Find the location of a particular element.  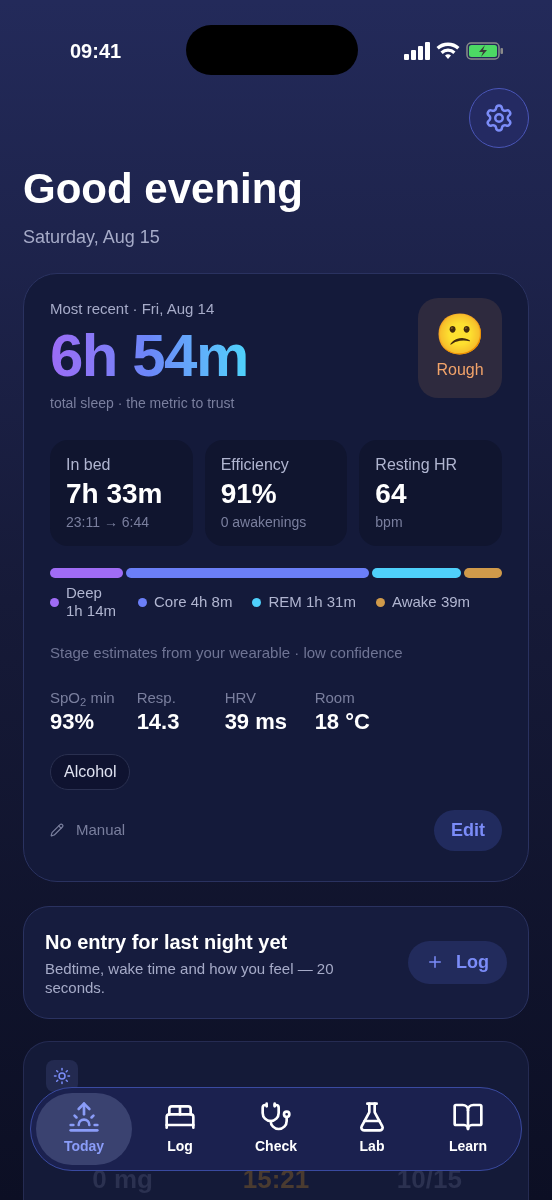

pencil-icon is located at coordinates (57, 830).